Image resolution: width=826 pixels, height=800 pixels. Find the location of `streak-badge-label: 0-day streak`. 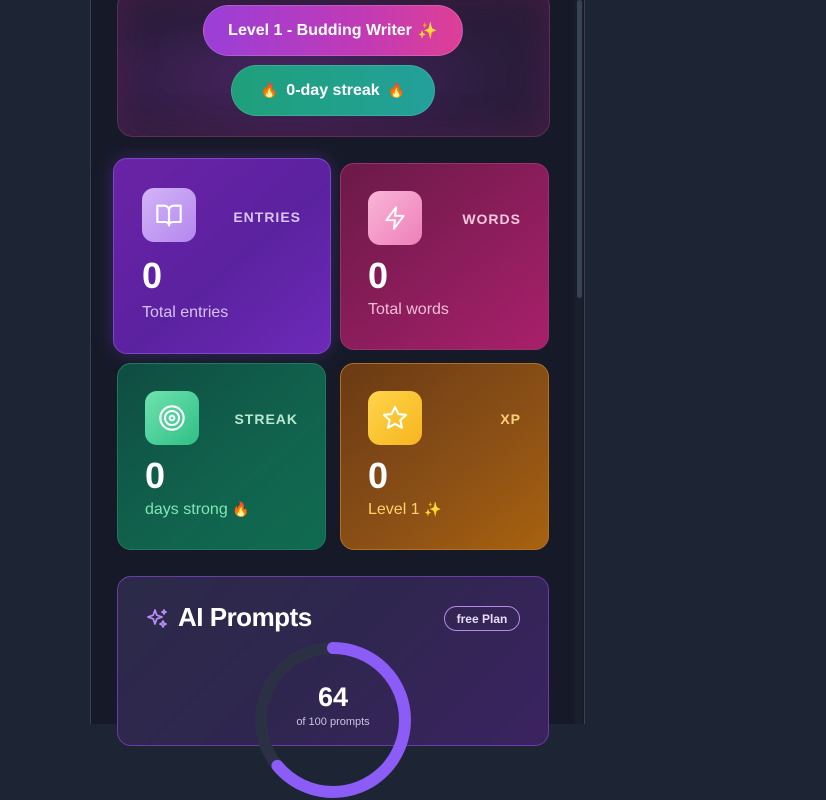

streak-badge-label: 0-day streak is located at coordinates (333, 90).